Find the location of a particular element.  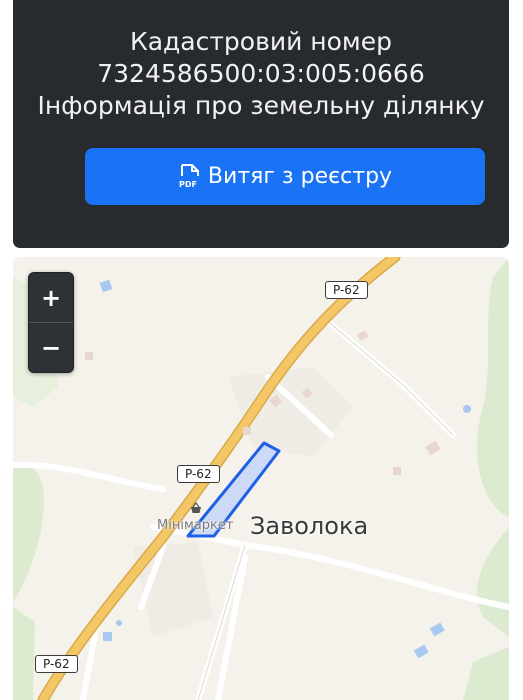

forest-area-right is located at coordinates (493, 387).